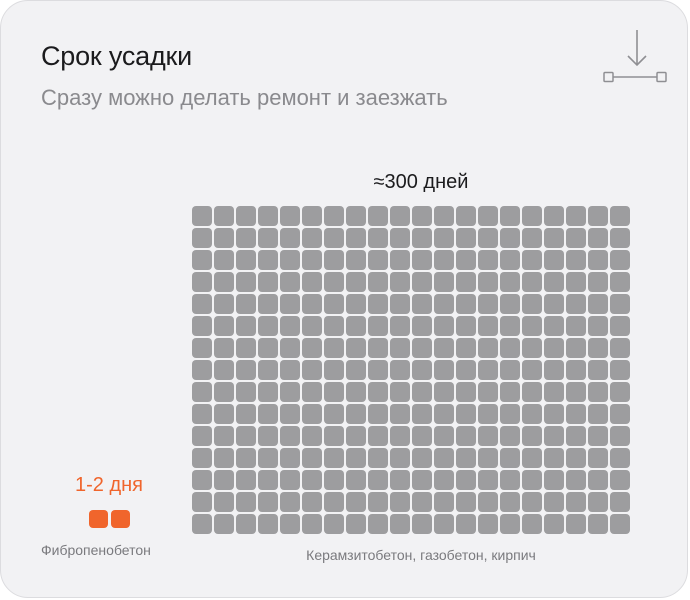 The height and width of the screenshot is (600, 690). What do you see at coordinates (635, 57) in the screenshot?
I see `download-button` at bounding box center [635, 57].